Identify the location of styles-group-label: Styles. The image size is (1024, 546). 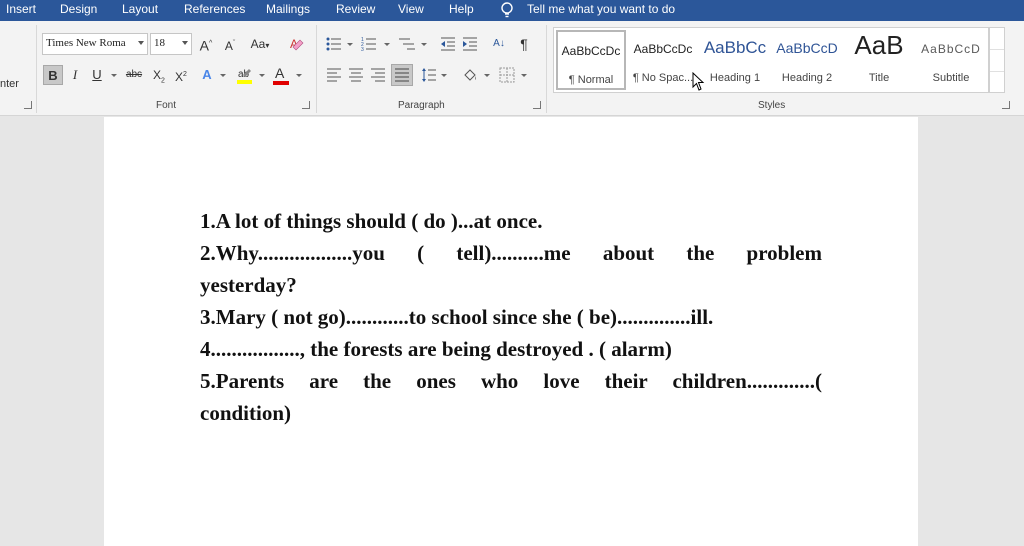
(772, 105).